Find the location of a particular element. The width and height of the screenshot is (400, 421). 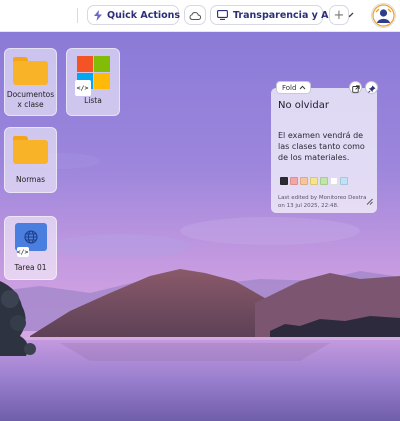

add-tab-button: + is located at coordinates (339, 15).